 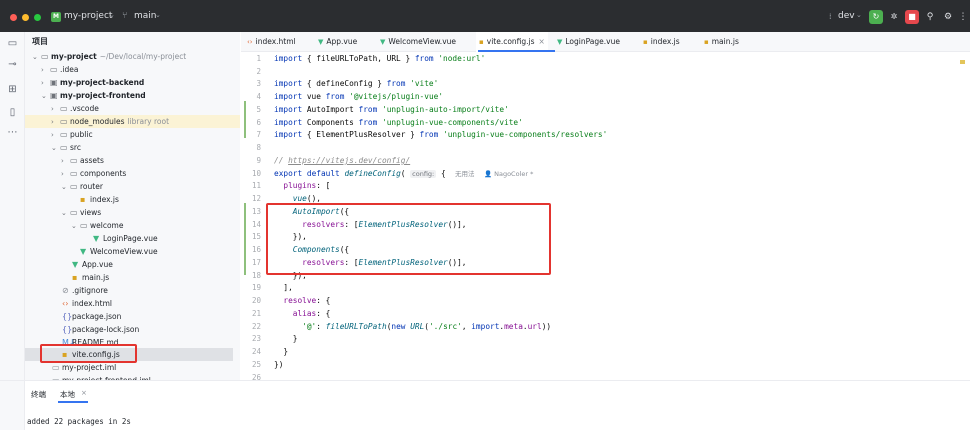 What do you see at coordinates (256, 313) in the screenshot?
I see `line-number: 21` at bounding box center [256, 313].